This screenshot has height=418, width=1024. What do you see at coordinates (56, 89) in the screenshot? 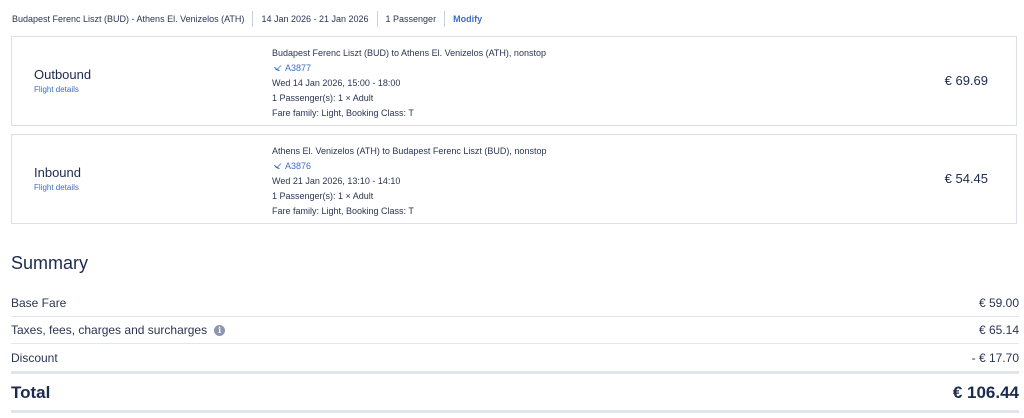
I see `outbound-flight-details-link: Flight details` at bounding box center [56, 89].